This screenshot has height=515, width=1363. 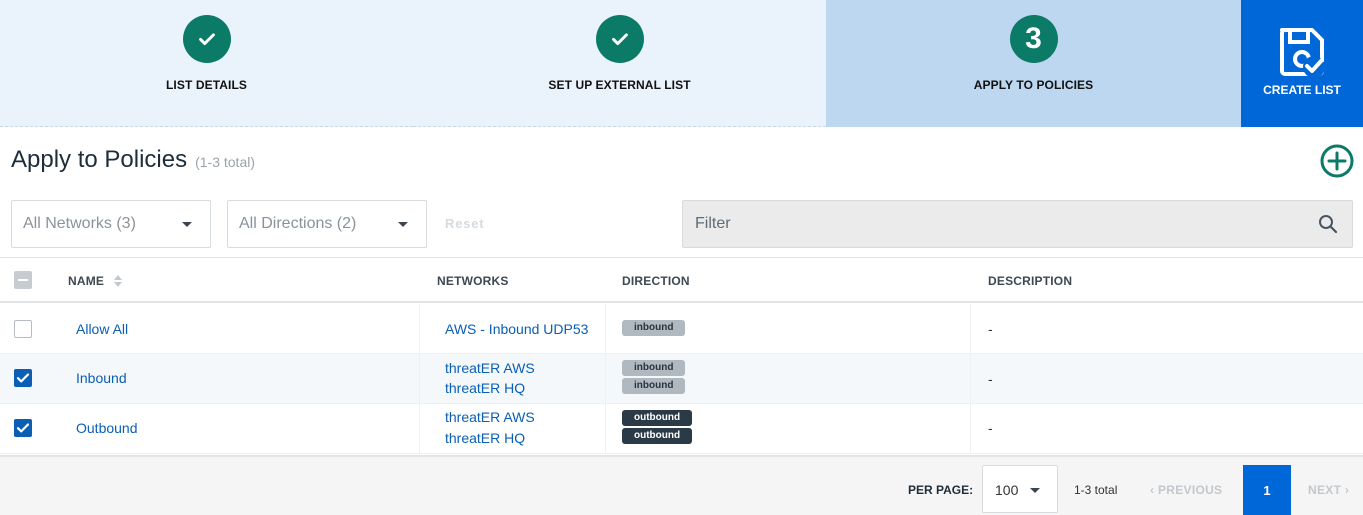 I want to click on column-header-name: NAME, so click(x=95, y=281).